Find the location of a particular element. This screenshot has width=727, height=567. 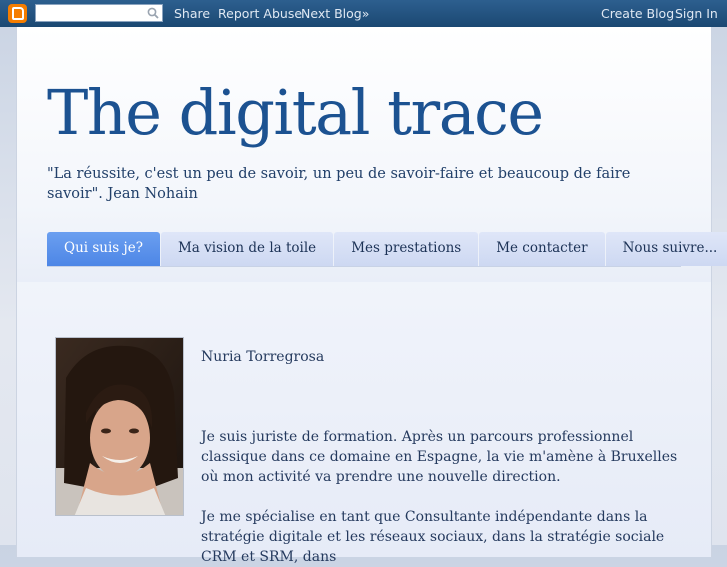

profile-photo is located at coordinates (119, 426).